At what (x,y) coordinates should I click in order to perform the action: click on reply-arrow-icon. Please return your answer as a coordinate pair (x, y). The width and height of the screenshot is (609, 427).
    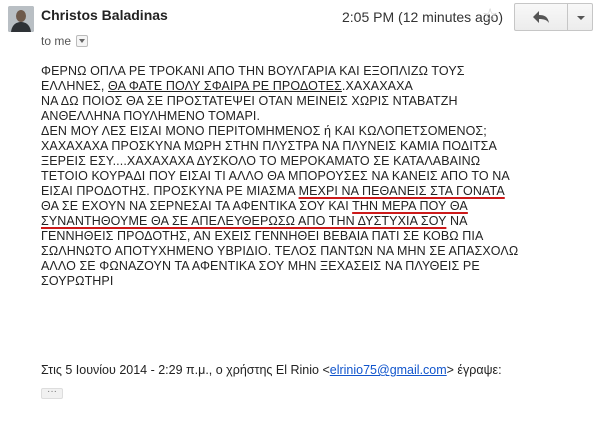
    Looking at the image, I should click on (541, 17).